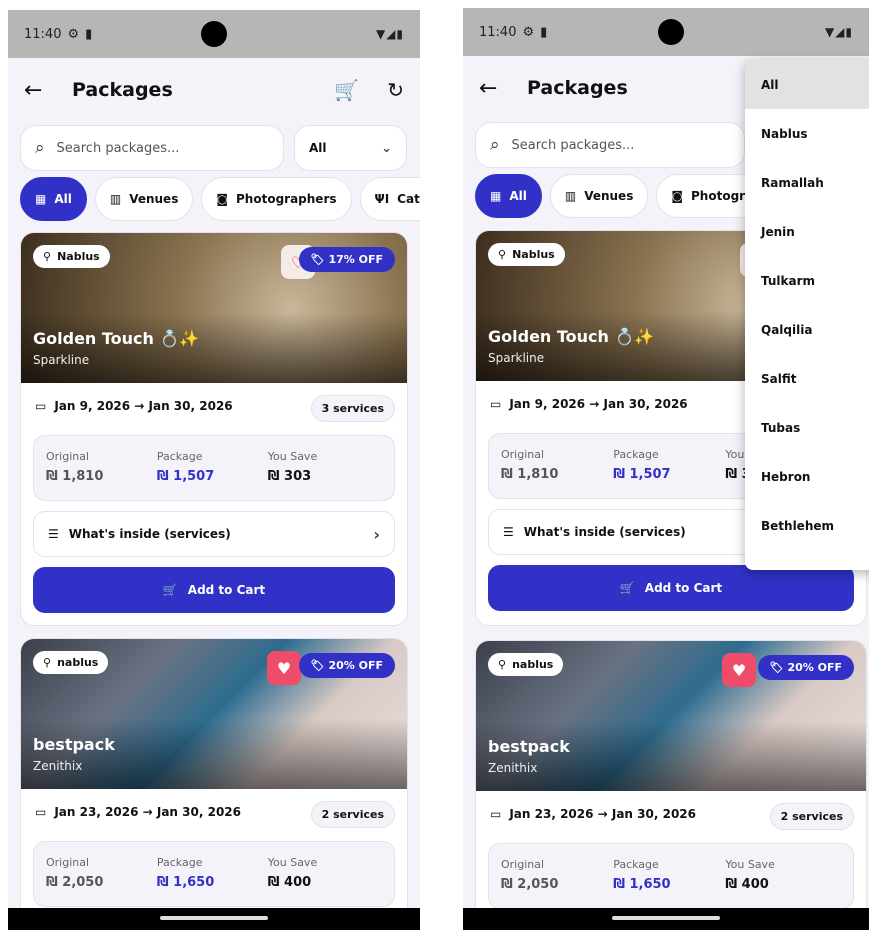  What do you see at coordinates (352, 408) in the screenshot?
I see `services-count-badge: 3 services` at bounding box center [352, 408].